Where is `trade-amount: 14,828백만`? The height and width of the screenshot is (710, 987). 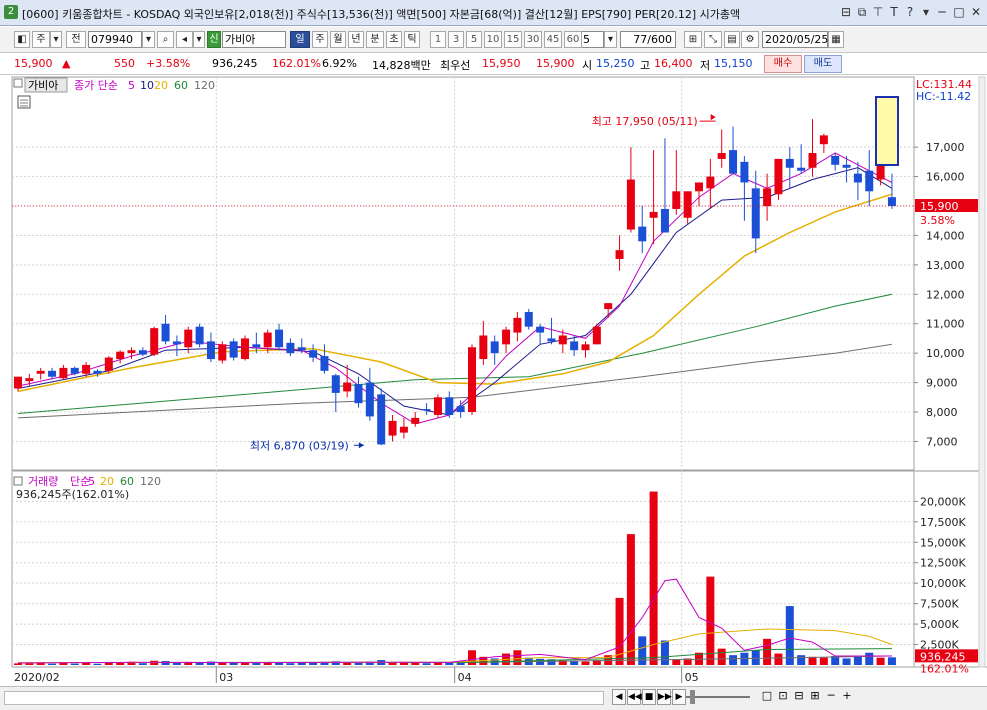 trade-amount: 14,828백만 is located at coordinates (401, 65).